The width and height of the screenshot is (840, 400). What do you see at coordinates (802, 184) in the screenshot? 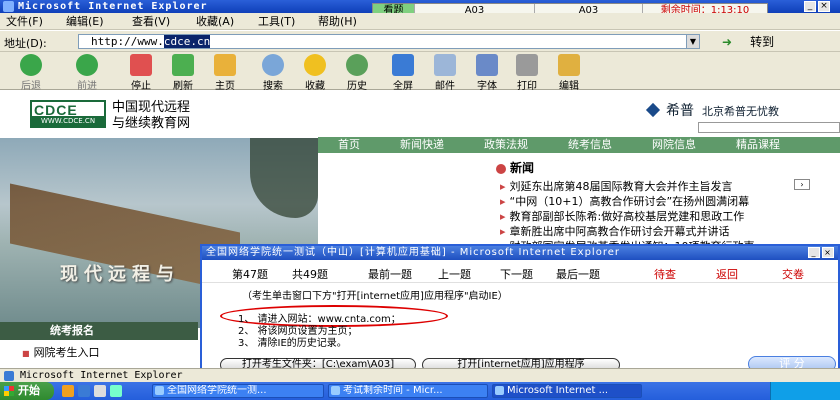
I see `news-more-icon: ›` at bounding box center [802, 184].